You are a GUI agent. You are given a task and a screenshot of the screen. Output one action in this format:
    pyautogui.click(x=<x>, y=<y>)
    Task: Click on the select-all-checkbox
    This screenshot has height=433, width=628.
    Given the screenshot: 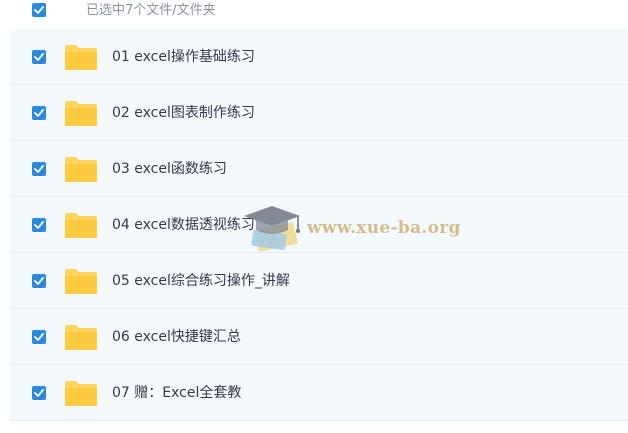 What is the action you would take?
    pyautogui.click(x=39, y=10)
    